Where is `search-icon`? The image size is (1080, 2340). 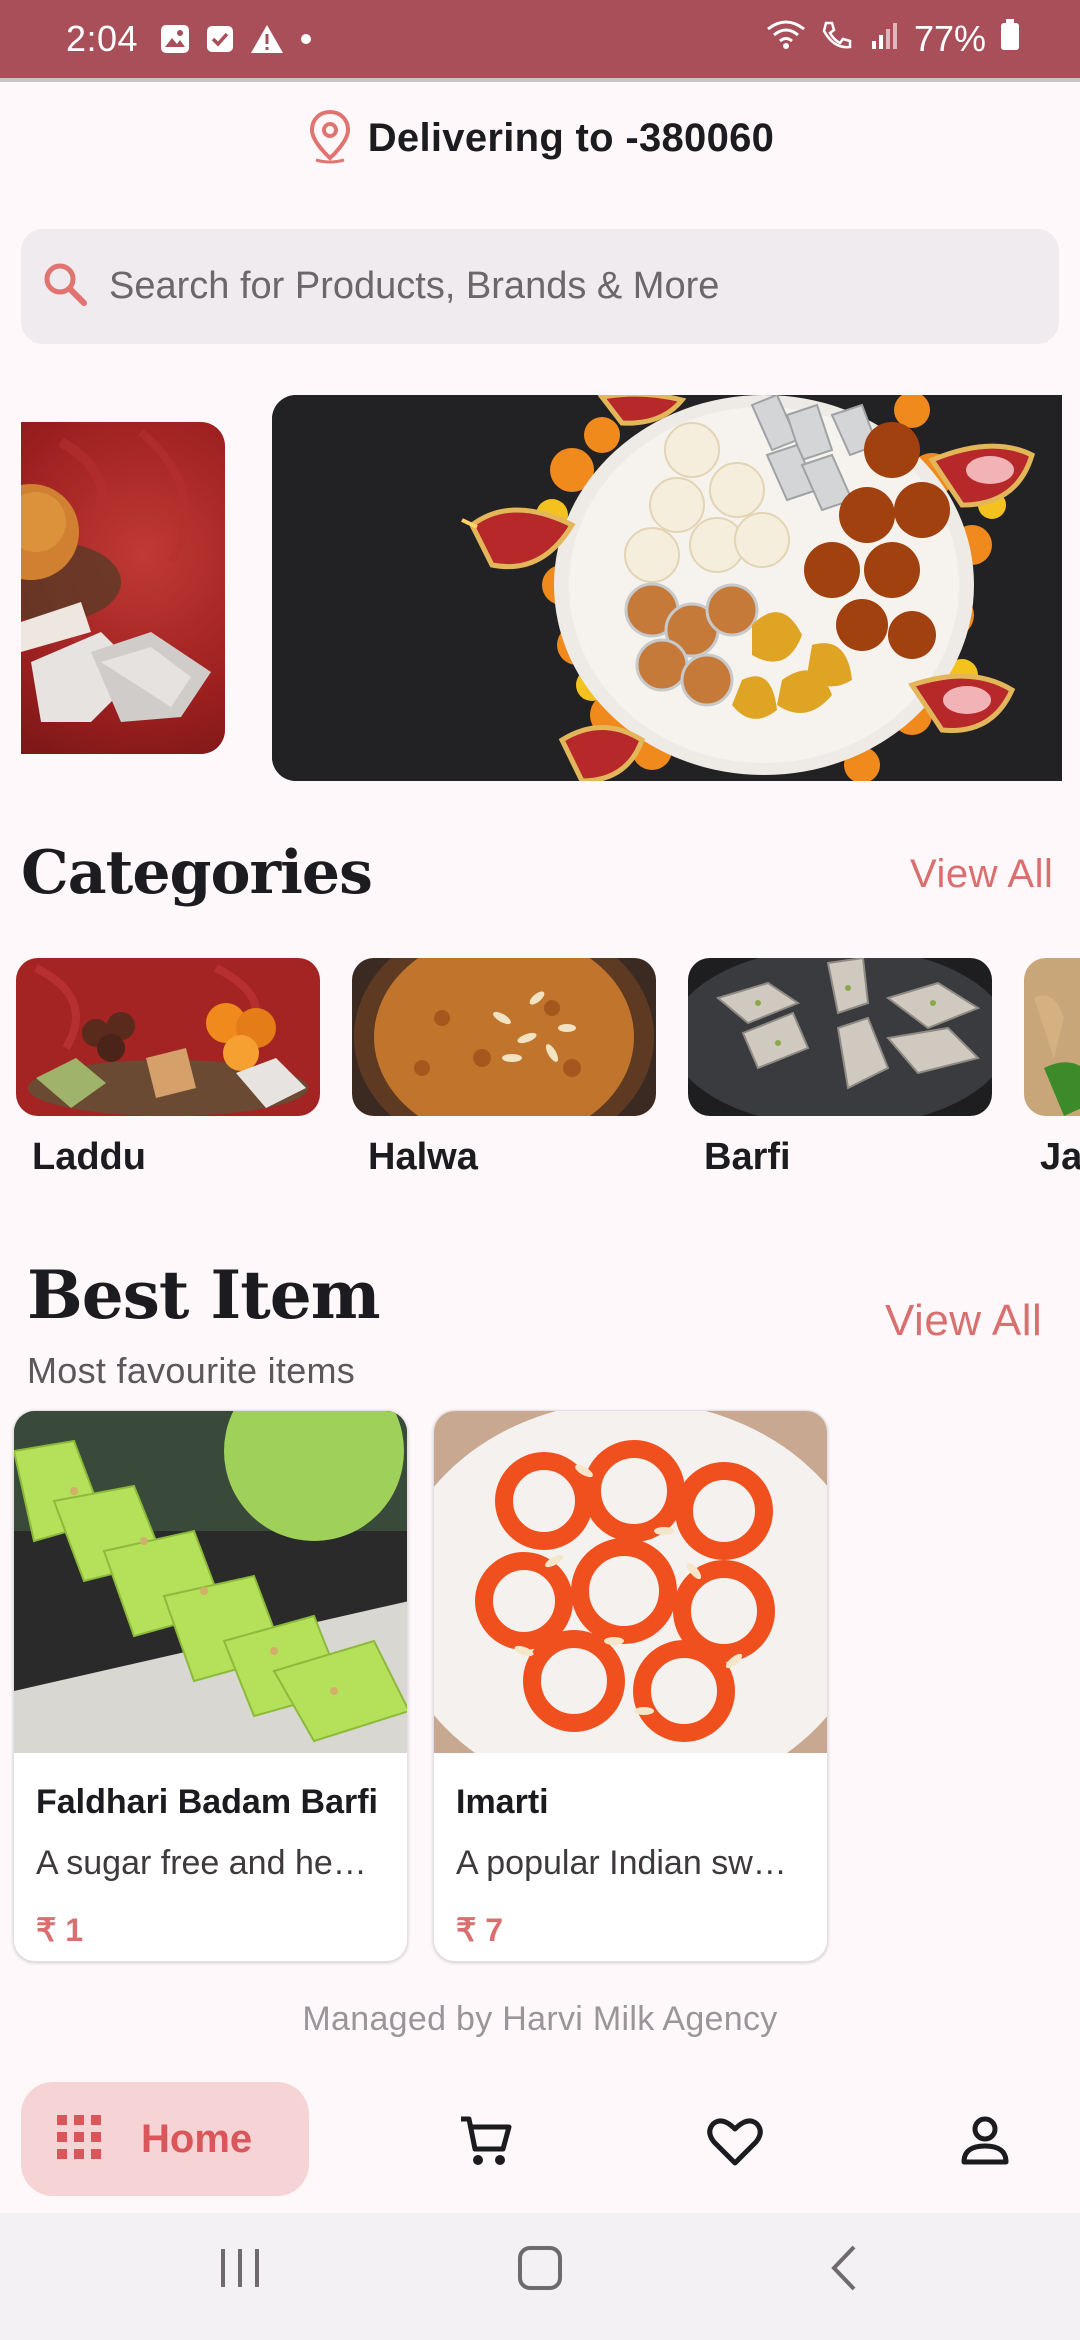
search-icon is located at coordinates (65, 286).